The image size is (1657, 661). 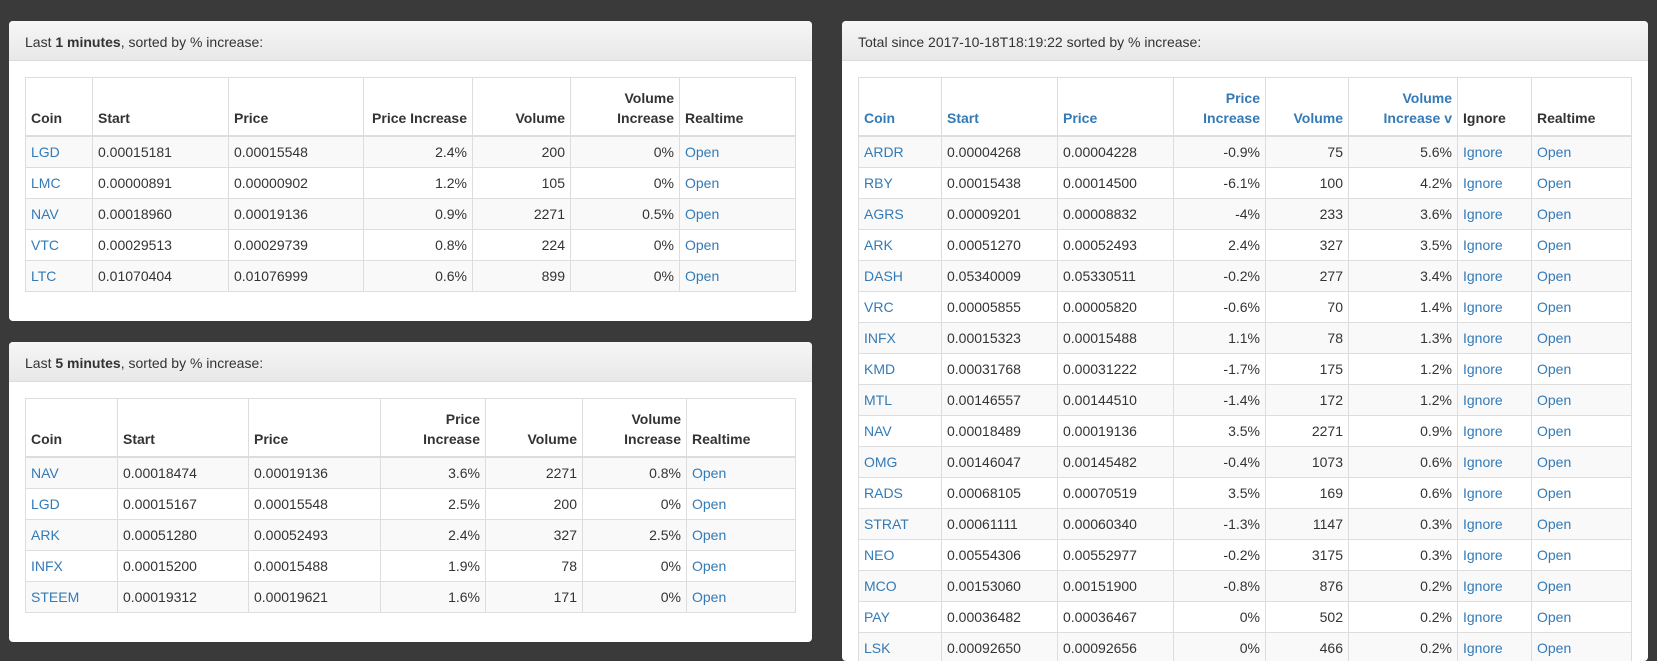 I want to click on sort-start: Start, so click(x=1000, y=107).